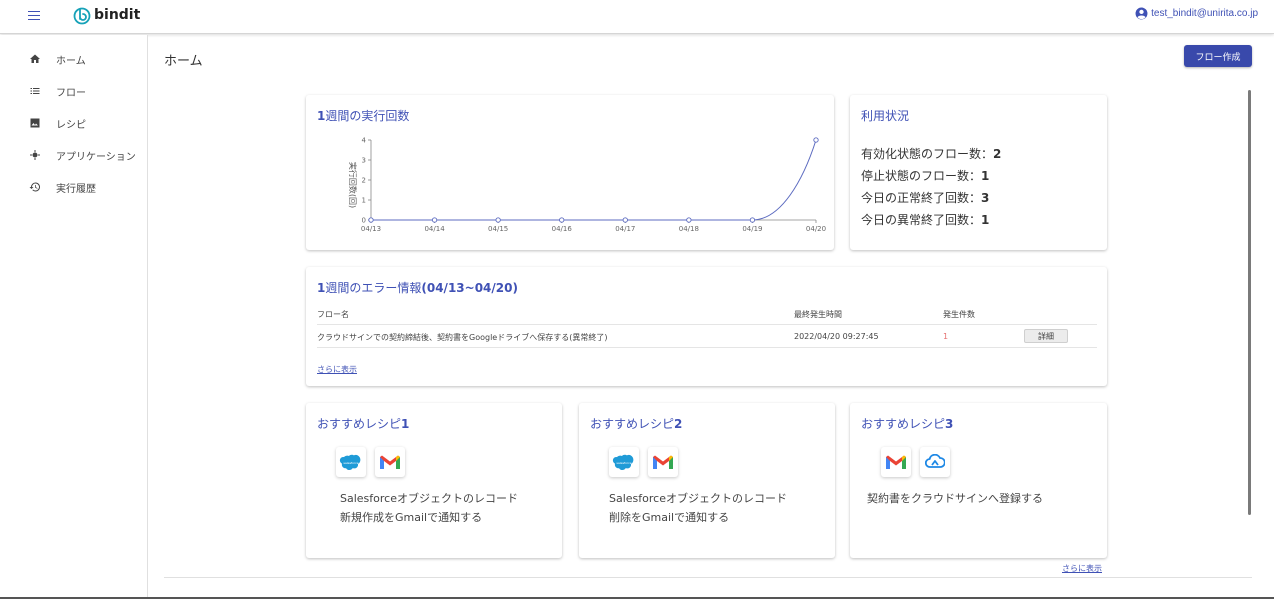  I want to click on vertical-scrollbar, so click(1249, 302).